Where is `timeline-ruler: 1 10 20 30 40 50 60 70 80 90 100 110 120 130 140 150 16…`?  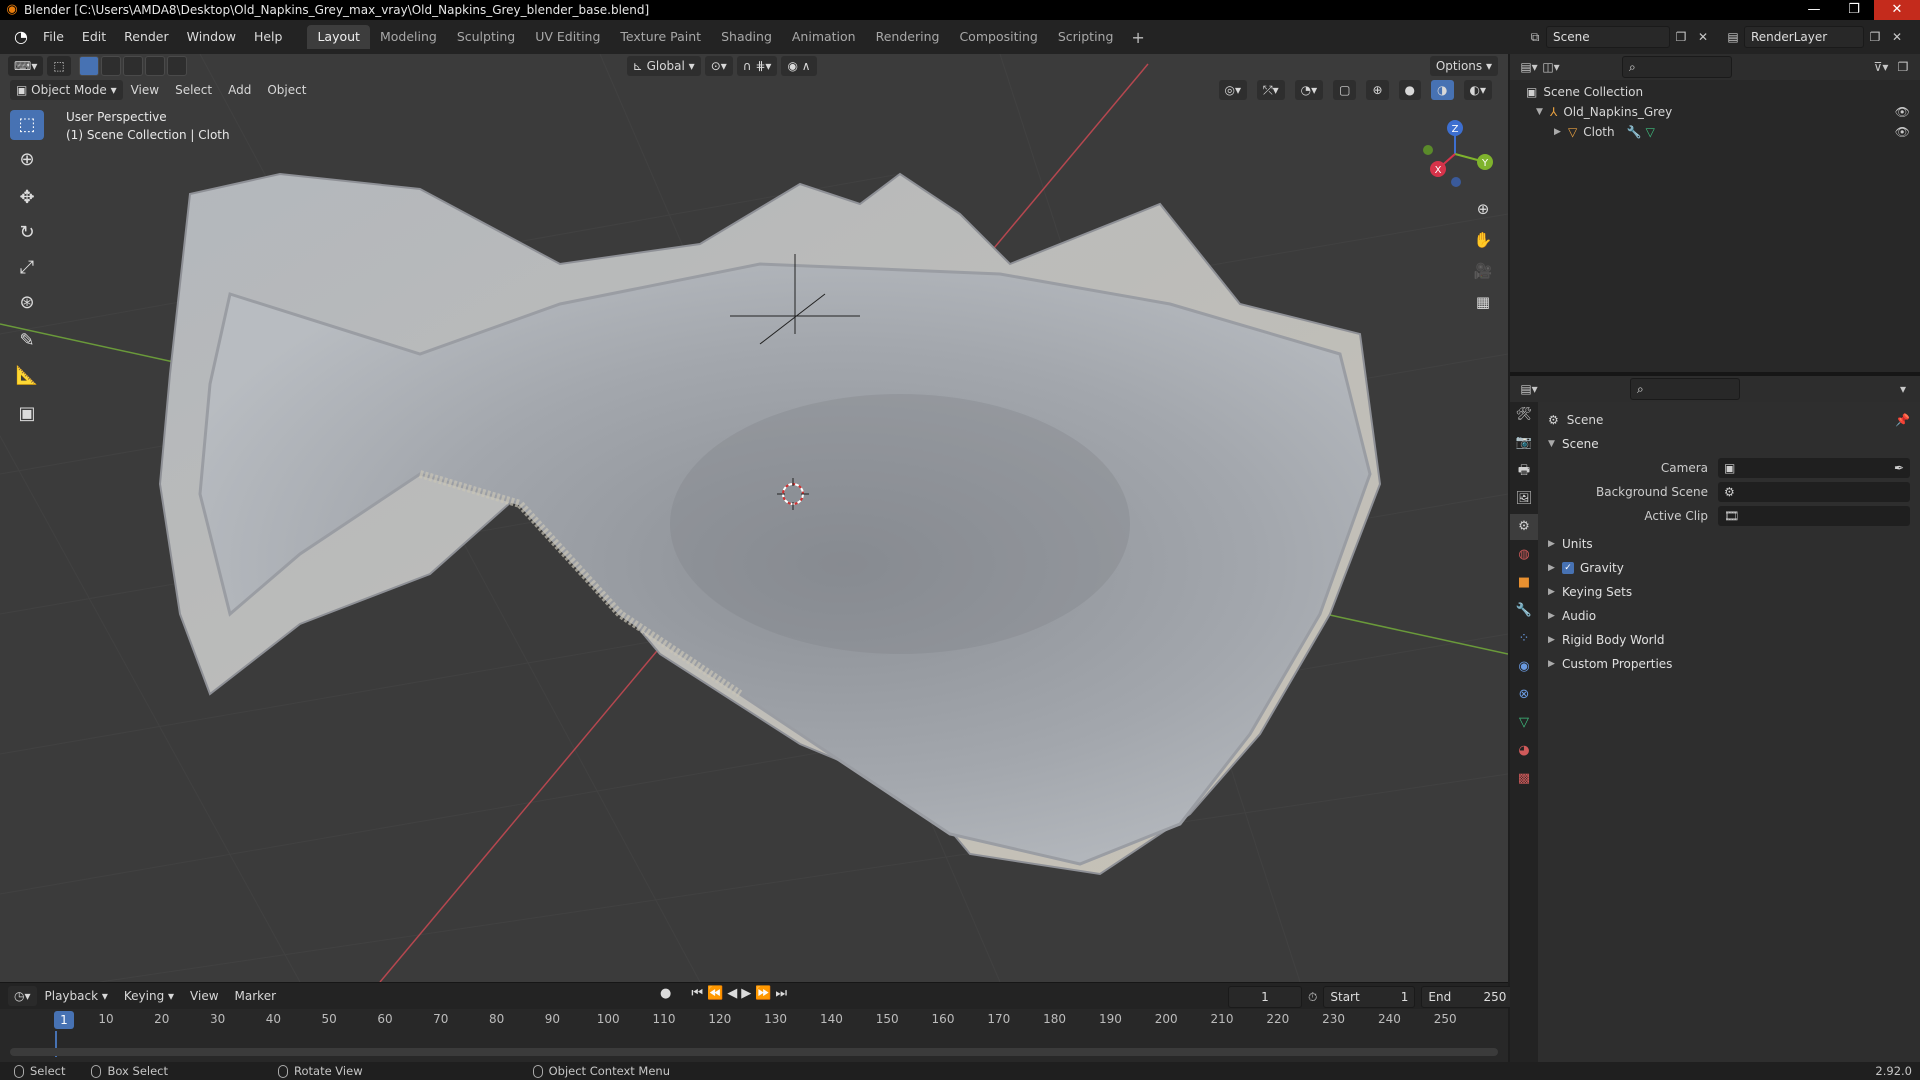
timeline-ruler: 1 10 20 30 40 50 60 70 80 90 100 110 120 130 140 150 16… is located at coordinates (758, 1020).